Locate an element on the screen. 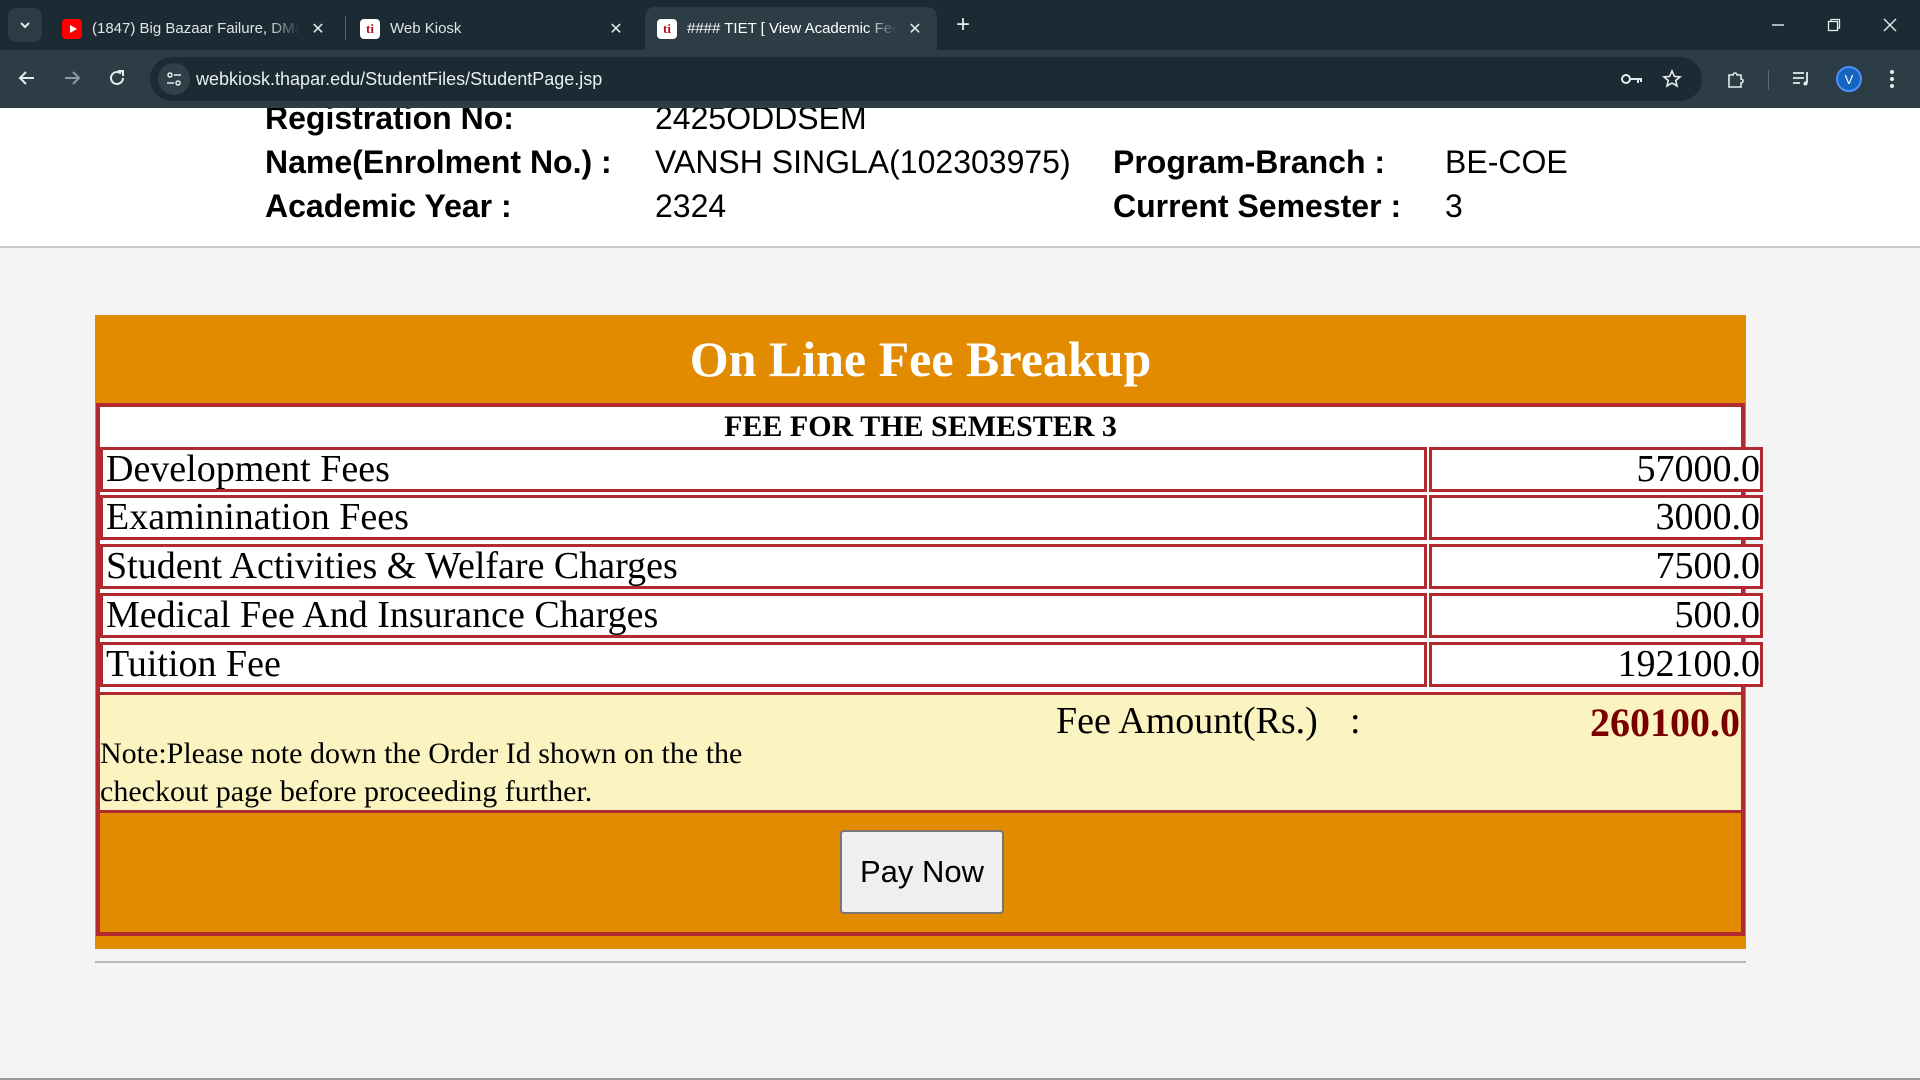  name-value: VANSH SINGLA(102303975) is located at coordinates (863, 162).